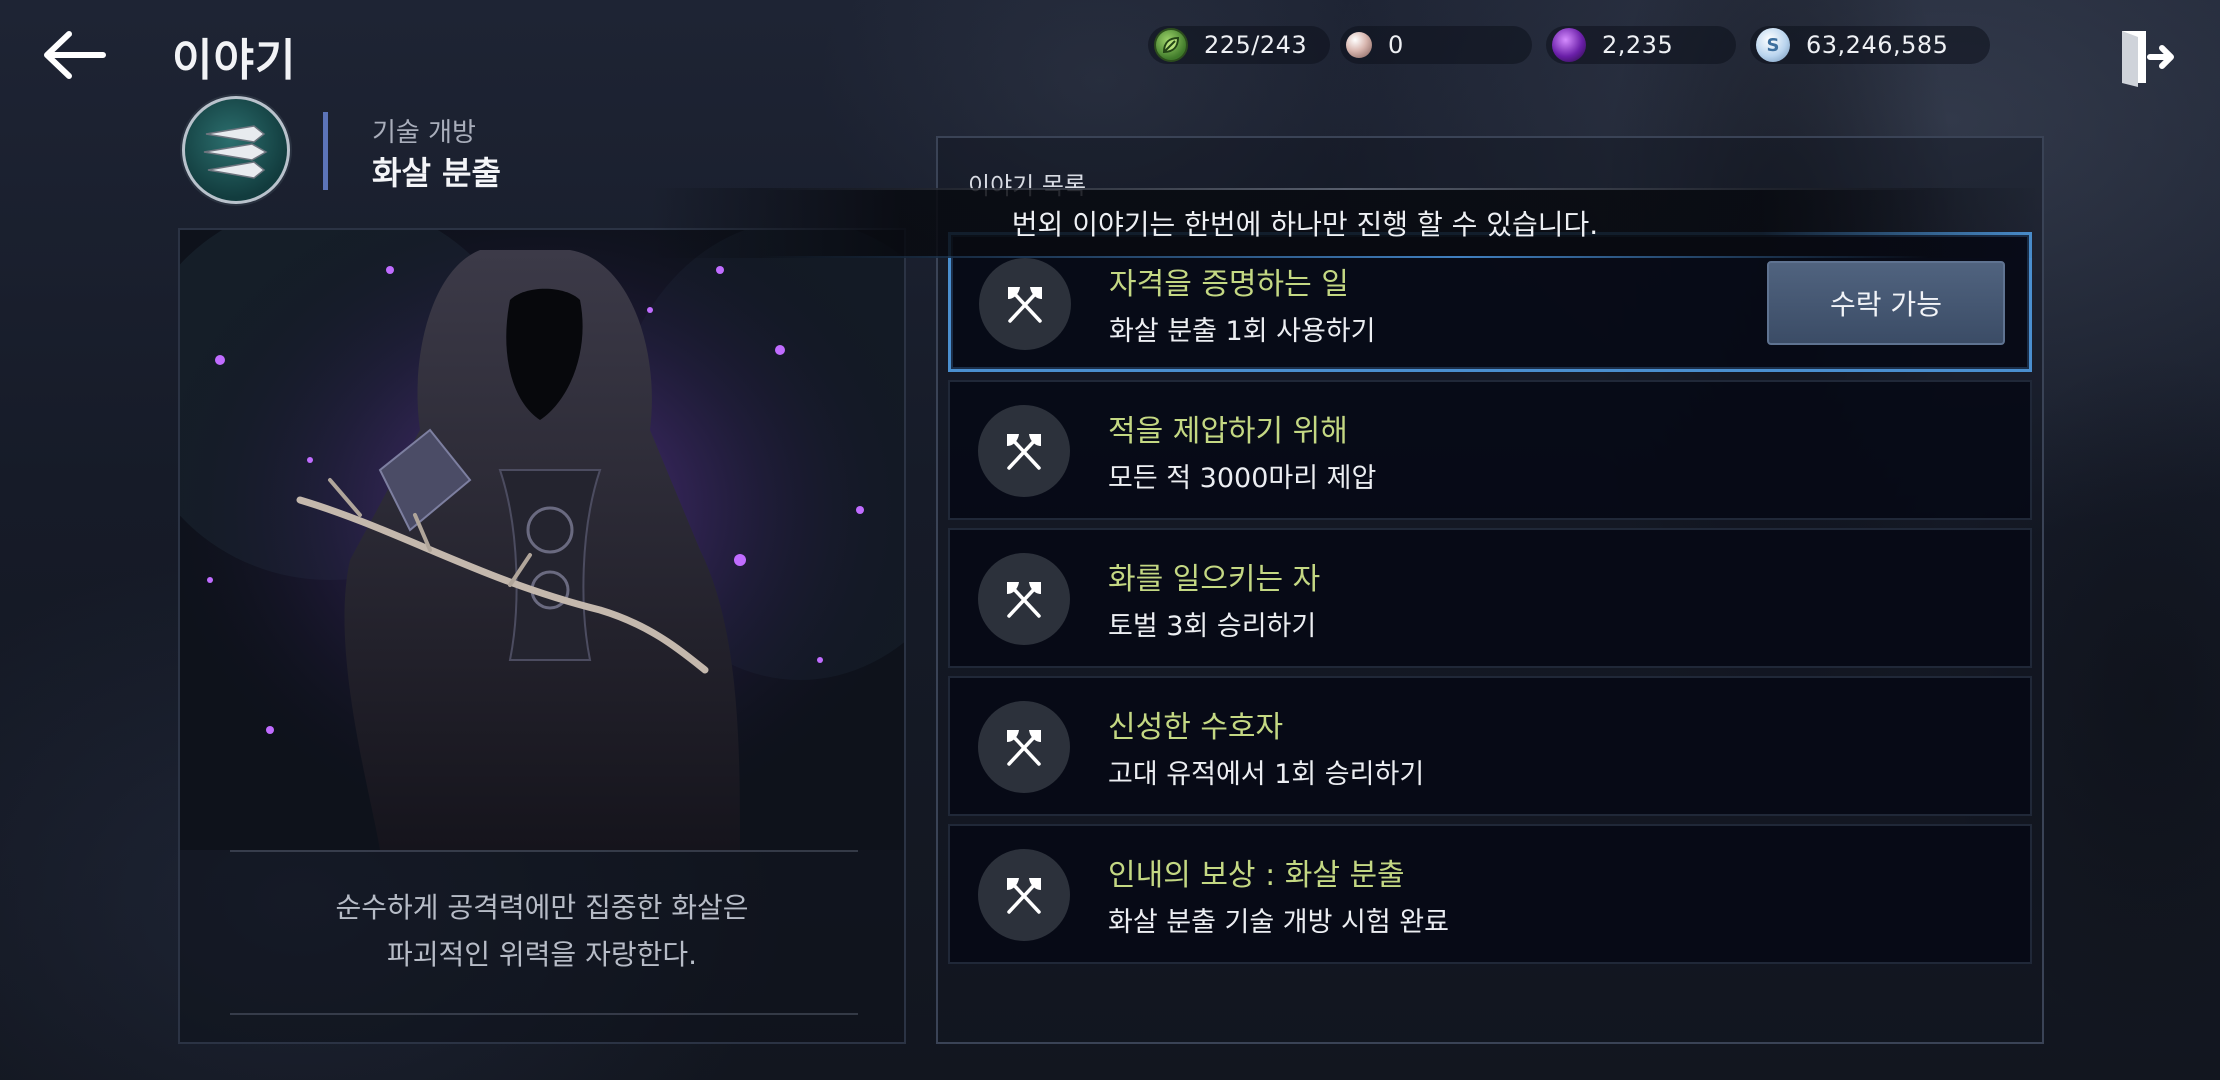  I want to click on accept-quest-button: 수락 가능, so click(1886, 303).